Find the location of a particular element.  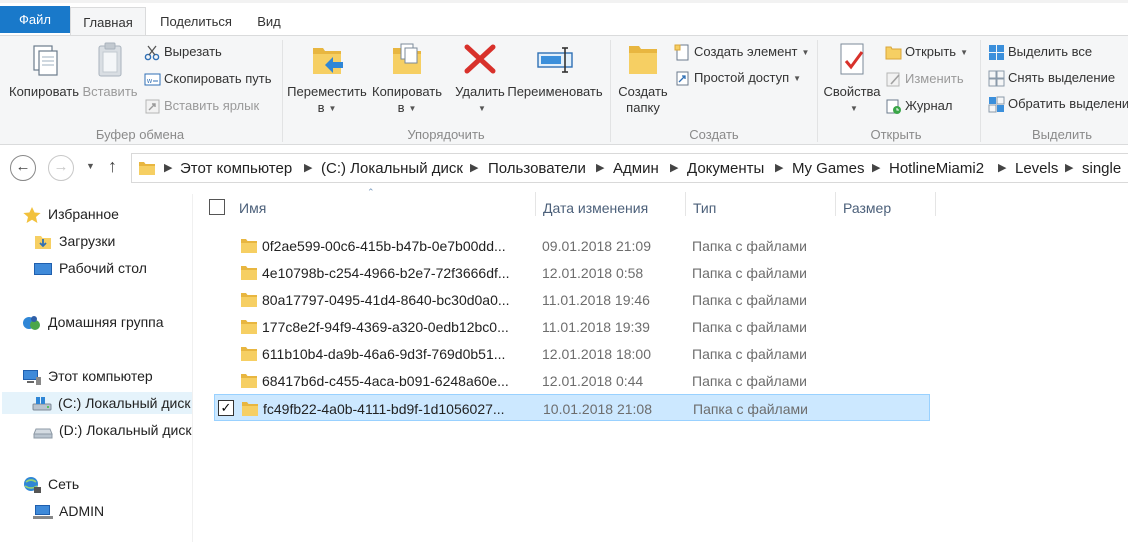

history-icon is located at coordinates (893, 107).